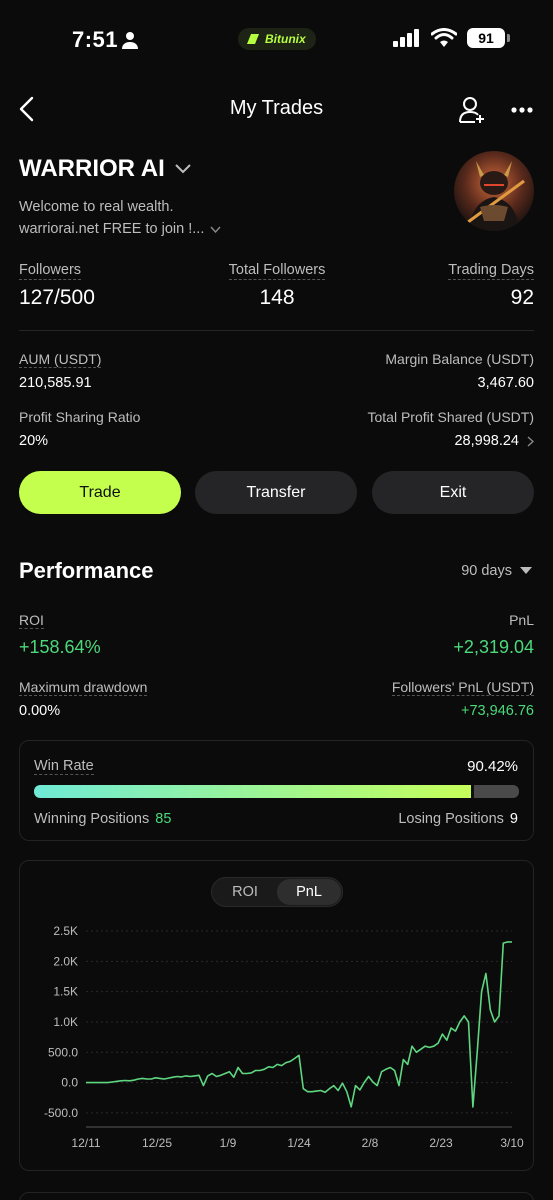 The image size is (553, 1200). Describe the element at coordinates (95, 39) in the screenshot. I see `status-time: 7:51` at that location.